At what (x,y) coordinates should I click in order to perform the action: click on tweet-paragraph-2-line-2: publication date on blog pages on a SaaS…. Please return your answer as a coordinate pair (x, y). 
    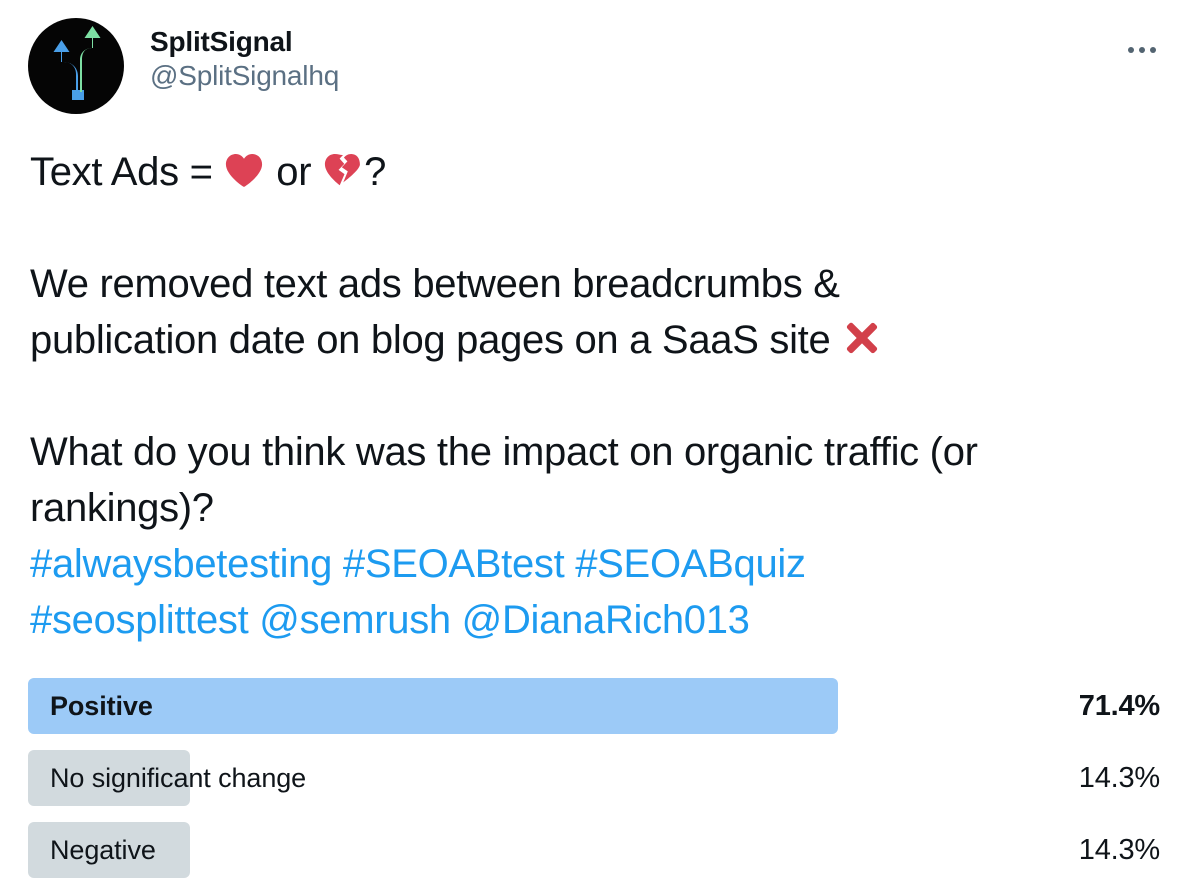
    Looking at the image, I should click on (598, 340).